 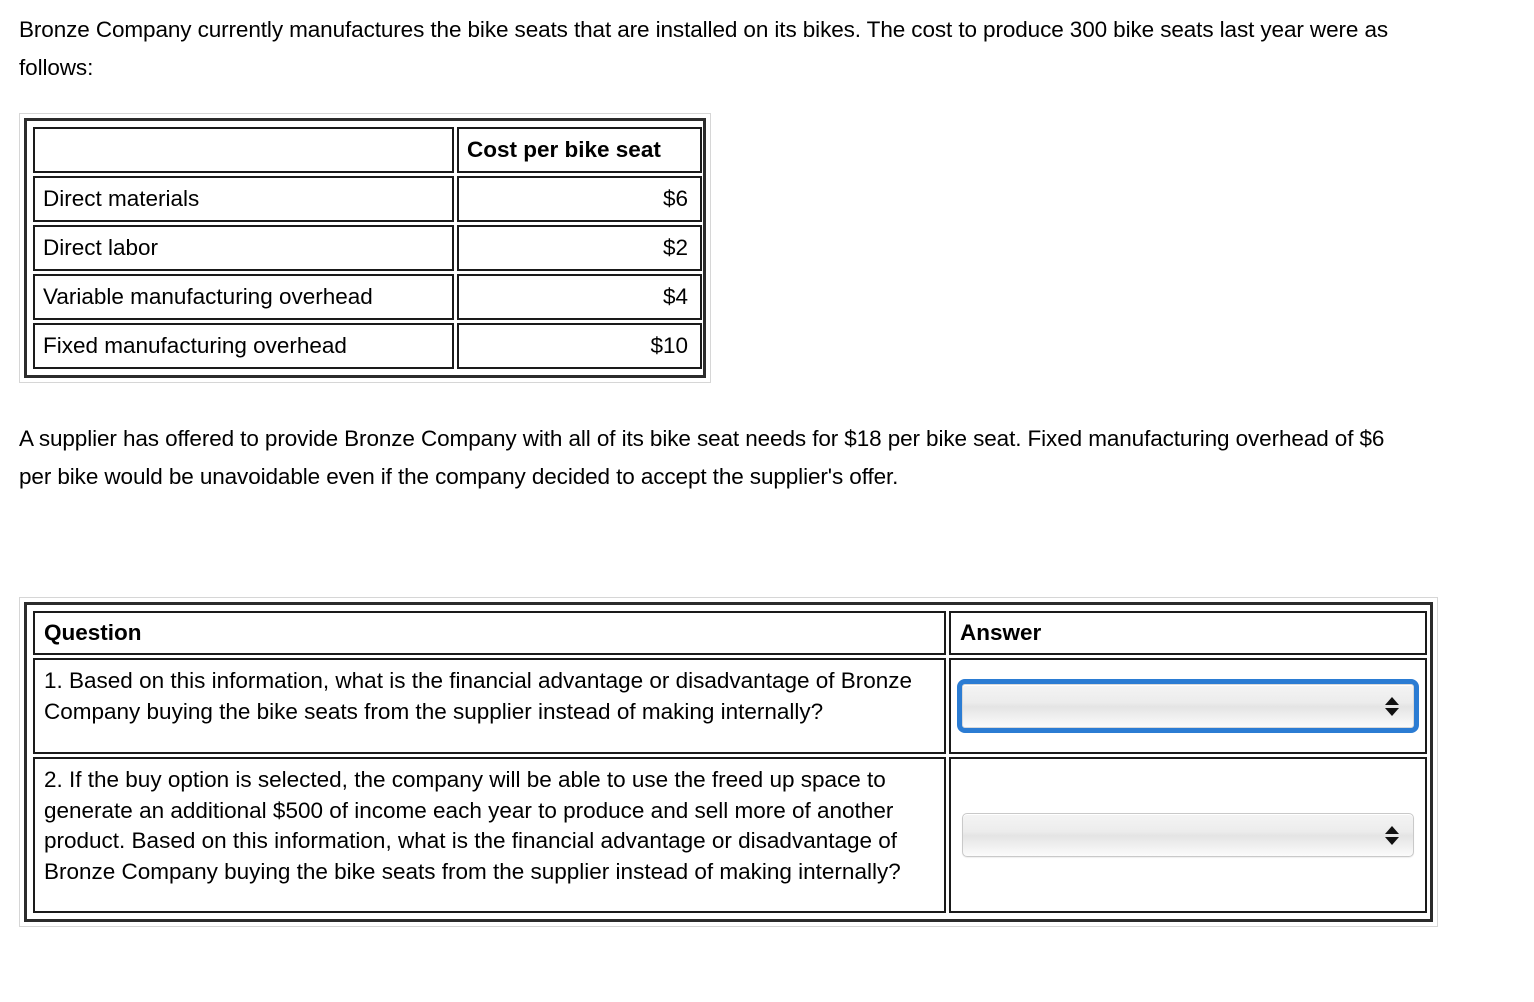 I want to click on table-row: Variable manufacturing overhead $4, so click(x=367, y=297).